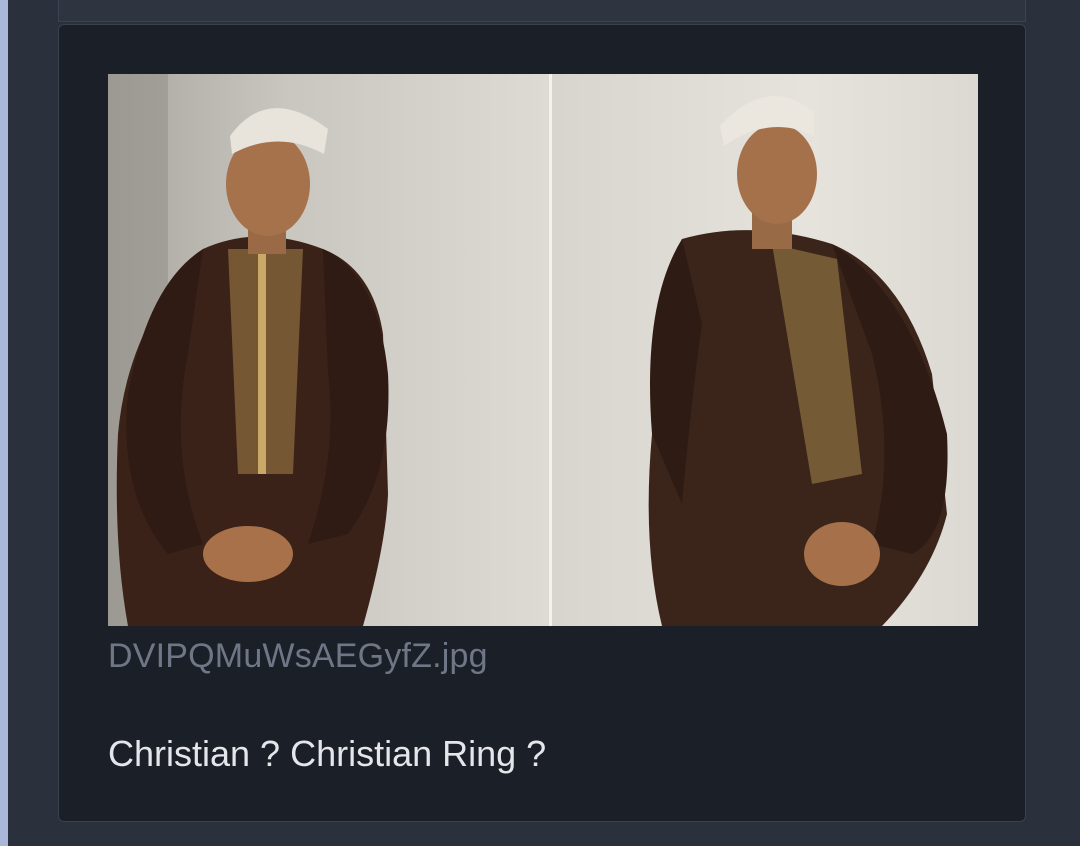 Image resolution: width=1080 pixels, height=846 pixels. Describe the element at coordinates (327, 753) in the screenshot. I see `post-body-text: Christian ? Christian Ring ?` at that location.